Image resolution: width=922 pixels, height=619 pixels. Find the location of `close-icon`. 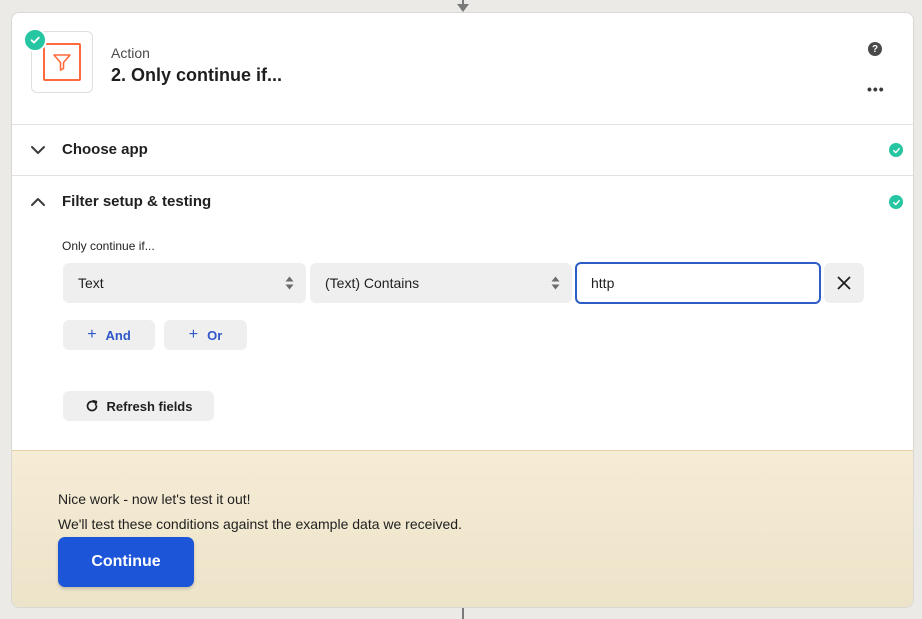

close-icon is located at coordinates (844, 283).